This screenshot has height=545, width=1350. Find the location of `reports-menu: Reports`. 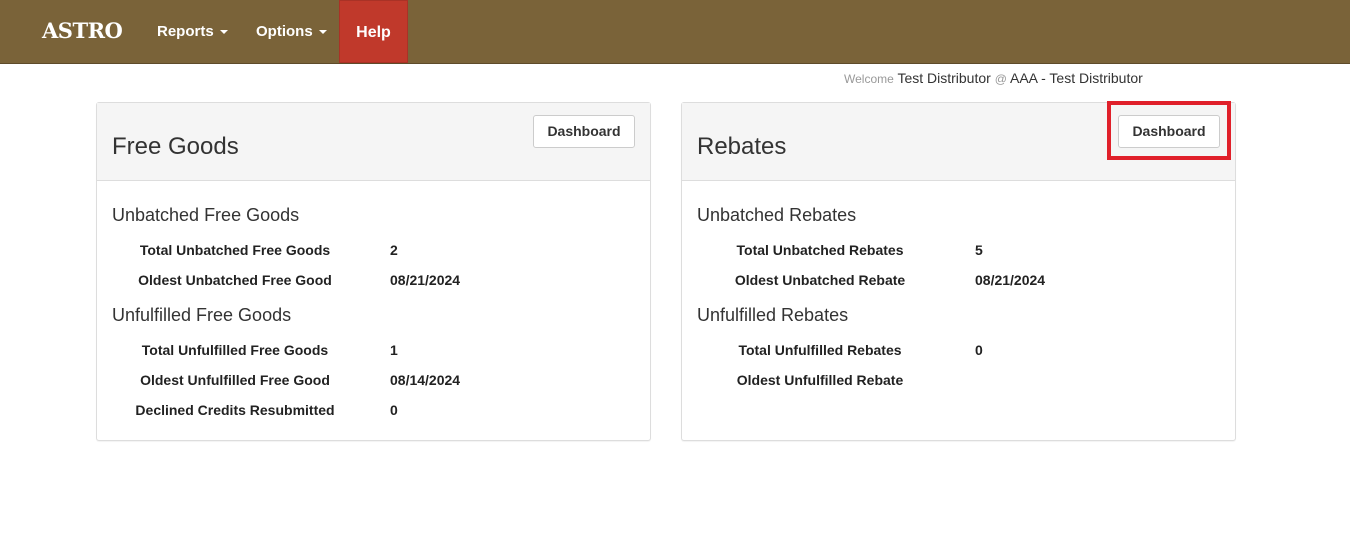

reports-menu: Reports is located at coordinates (192, 31).